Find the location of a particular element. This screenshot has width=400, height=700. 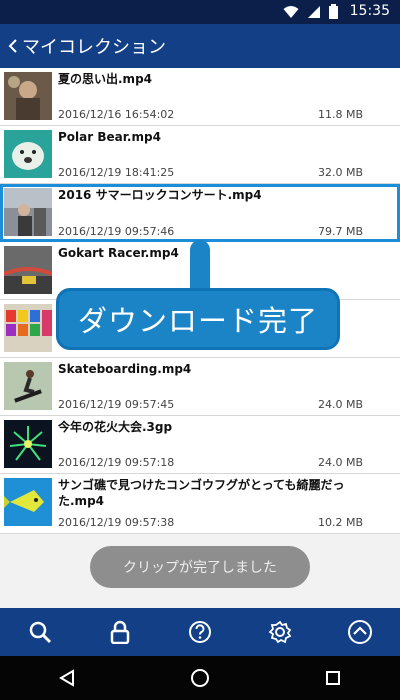

item-name: 2016 サマーロックコンサート.mp4 is located at coordinates (160, 195).